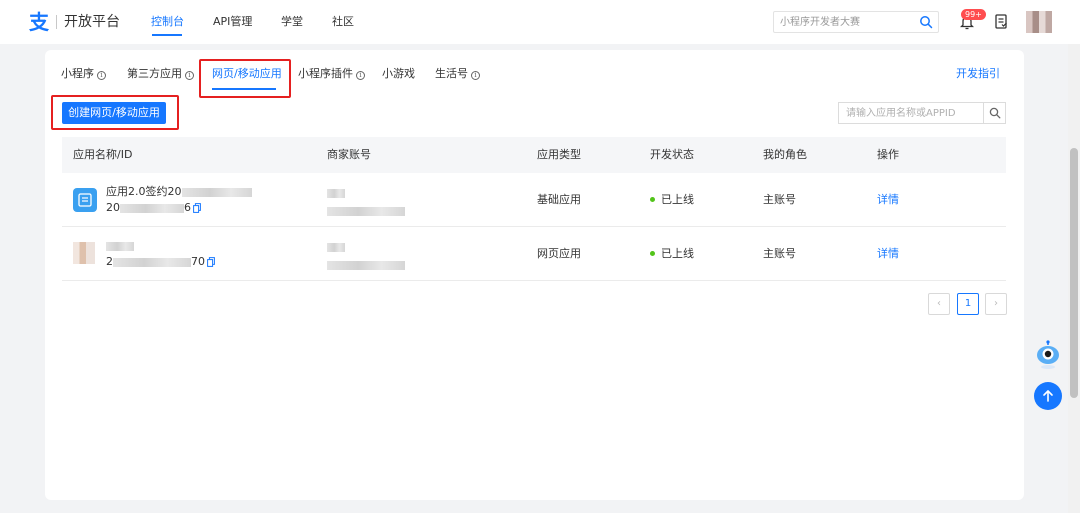  Describe the element at coordinates (845, 22) in the screenshot. I see `global-search-input` at that location.